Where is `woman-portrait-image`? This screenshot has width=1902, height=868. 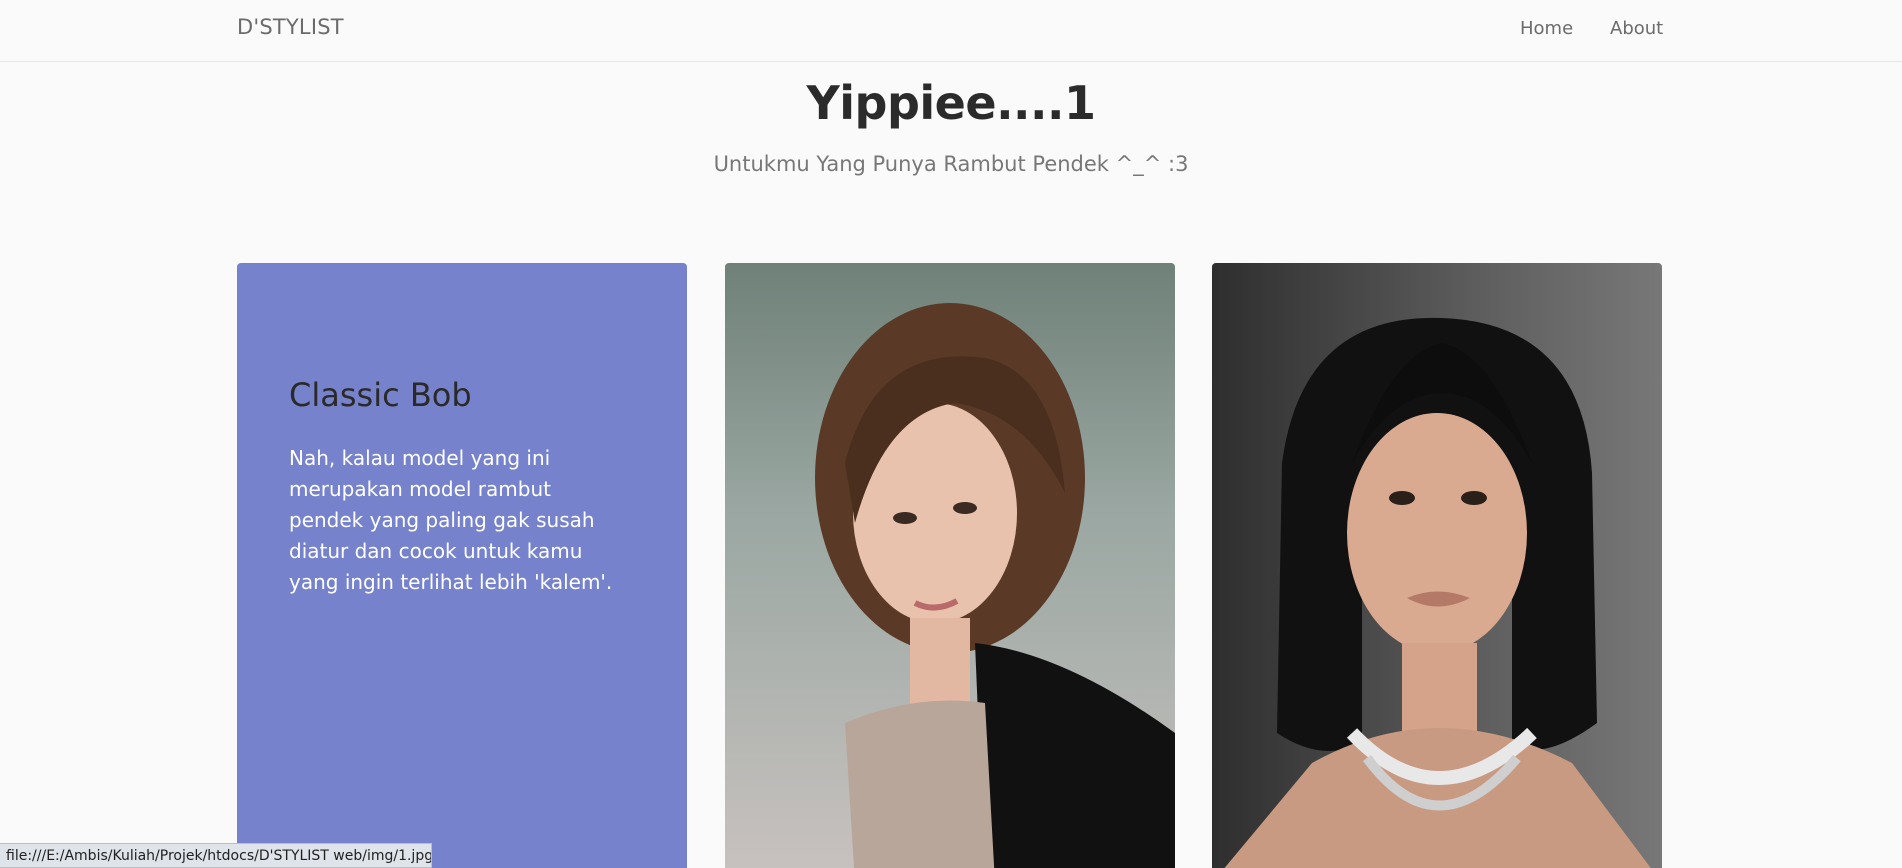 woman-portrait-image is located at coordinates (995, 585).